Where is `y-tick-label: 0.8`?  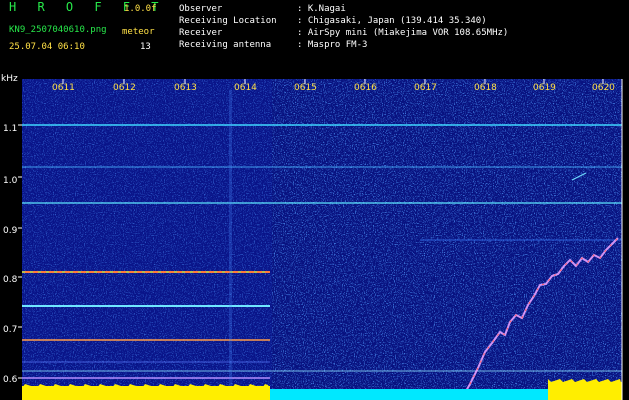
y-tick-label: 0.8 is located at coordinates (10, 280).